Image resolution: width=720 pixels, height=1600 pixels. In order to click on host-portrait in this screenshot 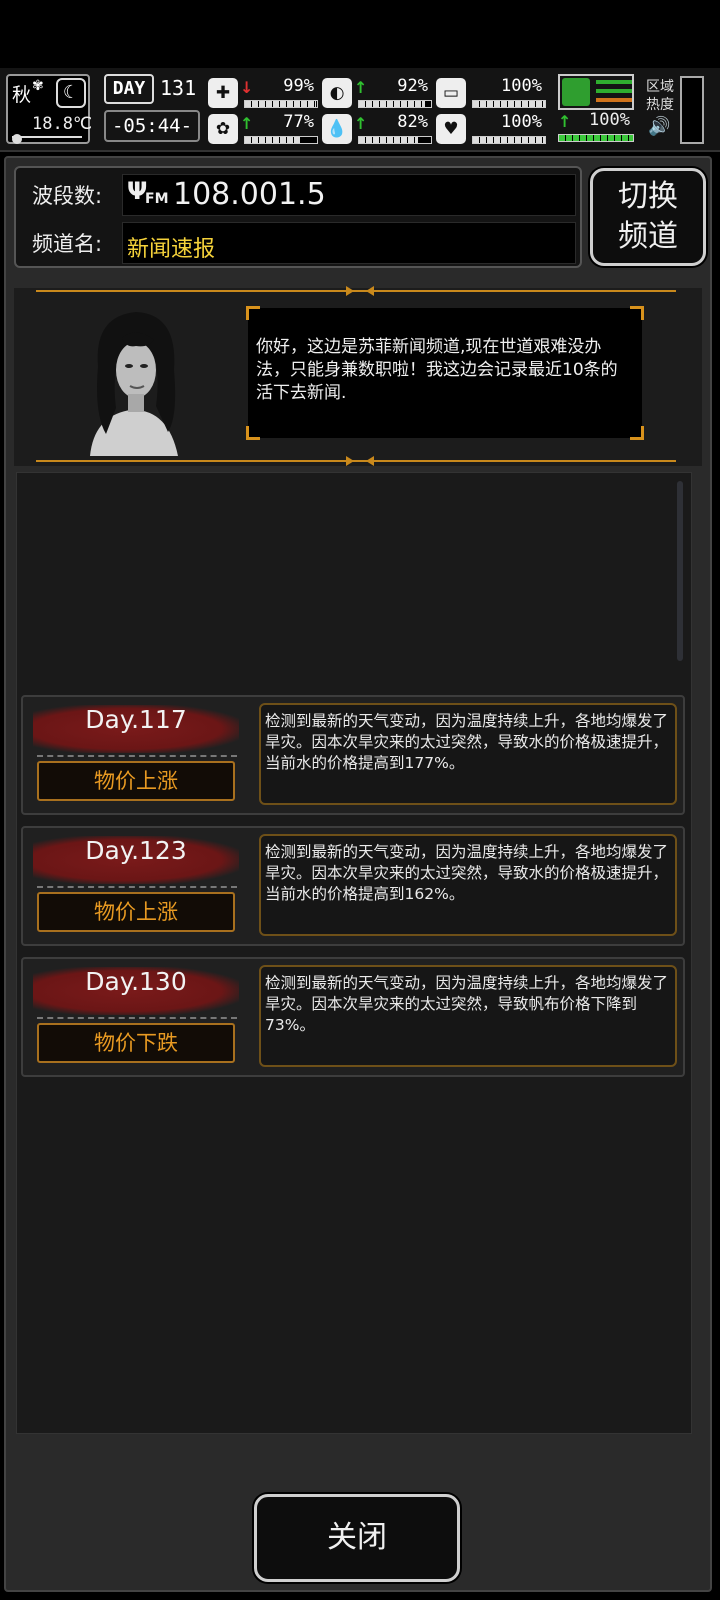, I will do `click(134, 376)`.